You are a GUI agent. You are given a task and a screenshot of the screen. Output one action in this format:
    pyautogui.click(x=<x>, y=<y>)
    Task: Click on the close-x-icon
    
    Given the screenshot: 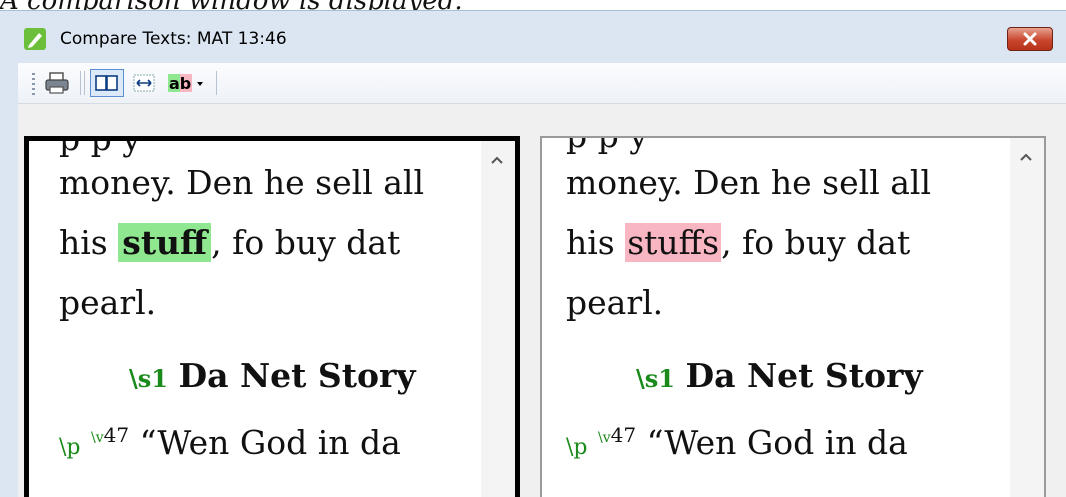 What is the action you would take?
    pyautogui.click(x=1030, y=39)
    